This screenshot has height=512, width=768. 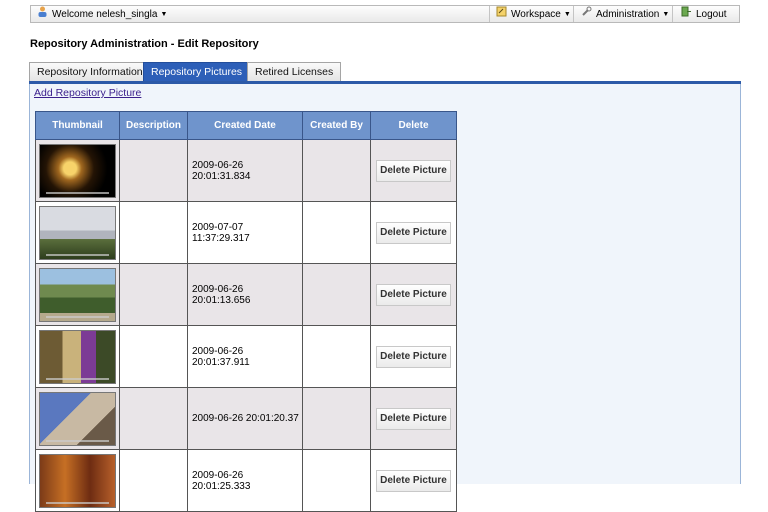 I want to click on created-date-cell: 2009-06-26 20:01:31.834, so click(x=245, y=170).